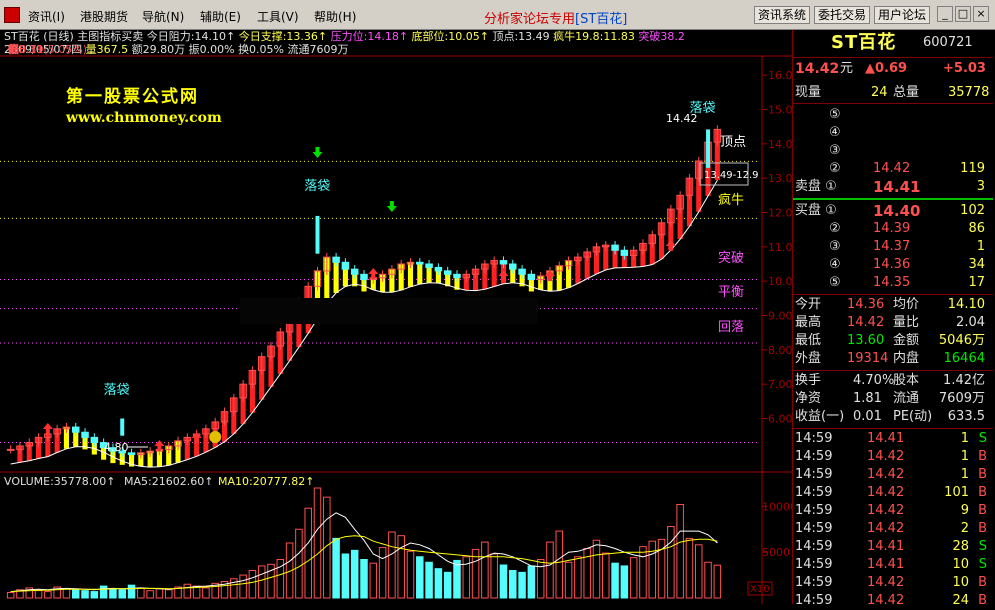 The width and height of the screenshot is (995, 610). What do you see at coordinates (874, 380) in the screenshot?
I see `stat-value: 4.70%` at bounding box center [874, 380].